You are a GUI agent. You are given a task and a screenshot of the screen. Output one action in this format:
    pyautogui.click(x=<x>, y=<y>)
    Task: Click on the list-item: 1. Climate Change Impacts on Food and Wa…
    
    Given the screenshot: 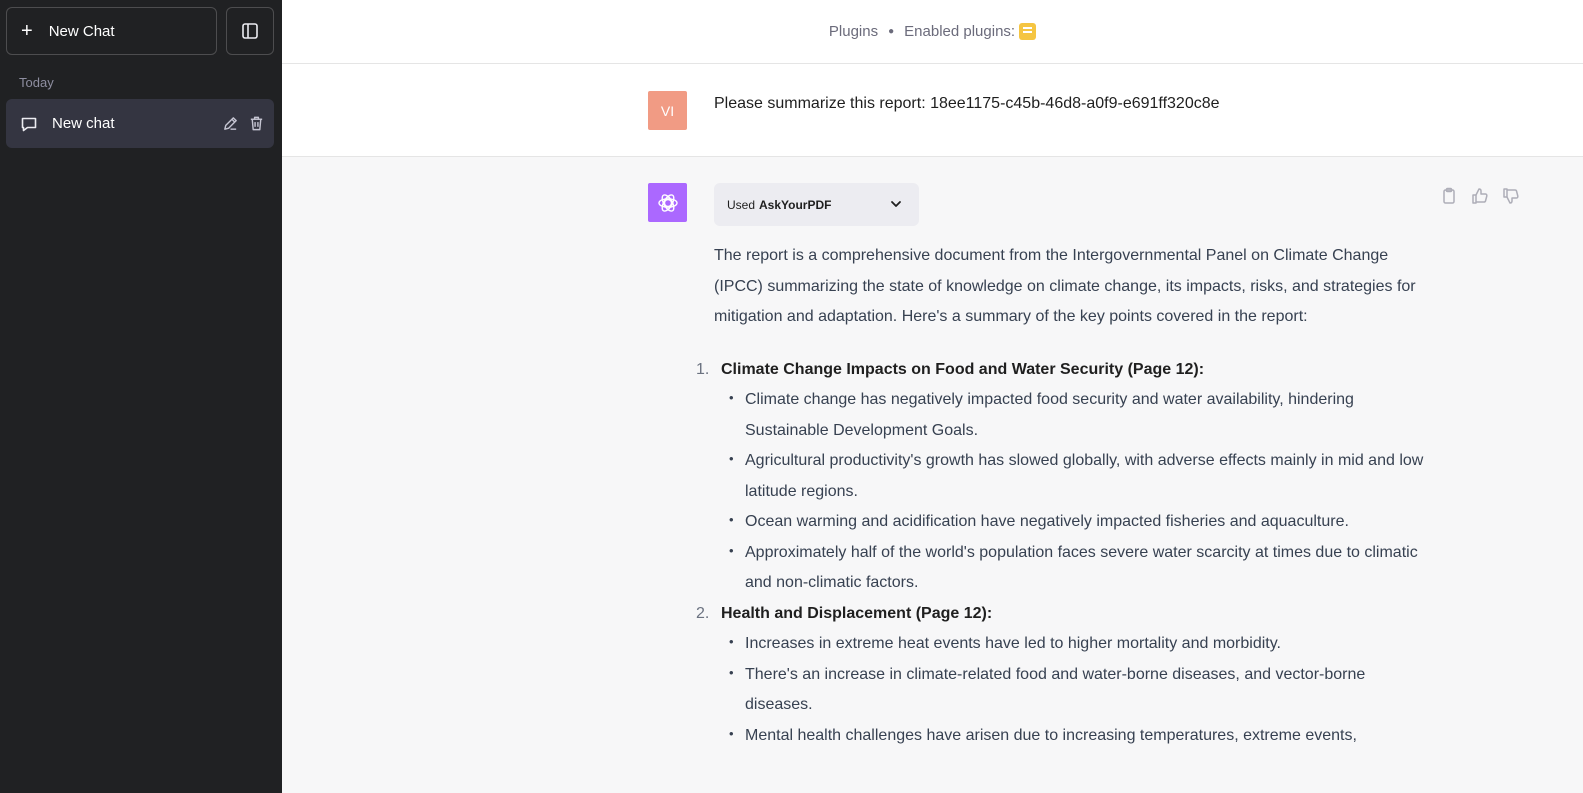 What is the action you would take?
    pyautogui.click(x=1065, y=477)
    